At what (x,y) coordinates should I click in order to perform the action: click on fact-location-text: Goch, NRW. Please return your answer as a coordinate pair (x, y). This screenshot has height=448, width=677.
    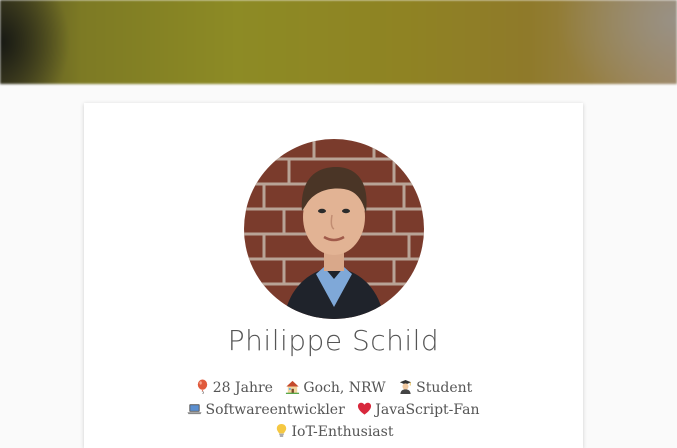
    Looking at the image, I should click on (344, 388).